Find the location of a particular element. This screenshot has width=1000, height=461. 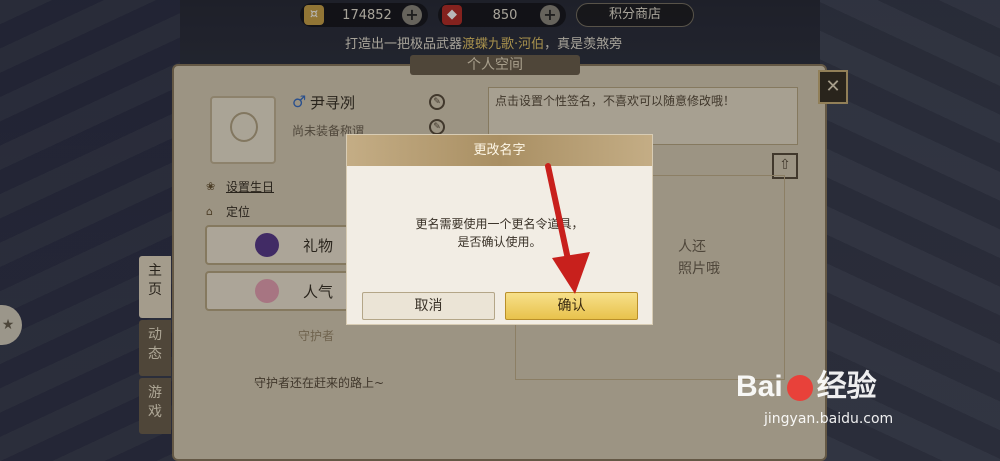

baidu-watermark: Bai 经验 jingyan.baidu.com is located at coordinates (814, 394).